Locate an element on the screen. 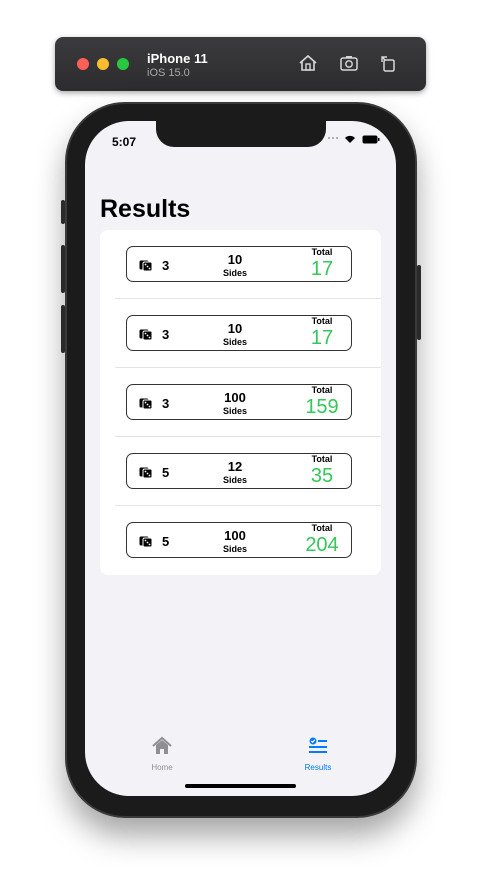  result-card: 3 100 Sides Total 159 is located at coordinates (239, 402).